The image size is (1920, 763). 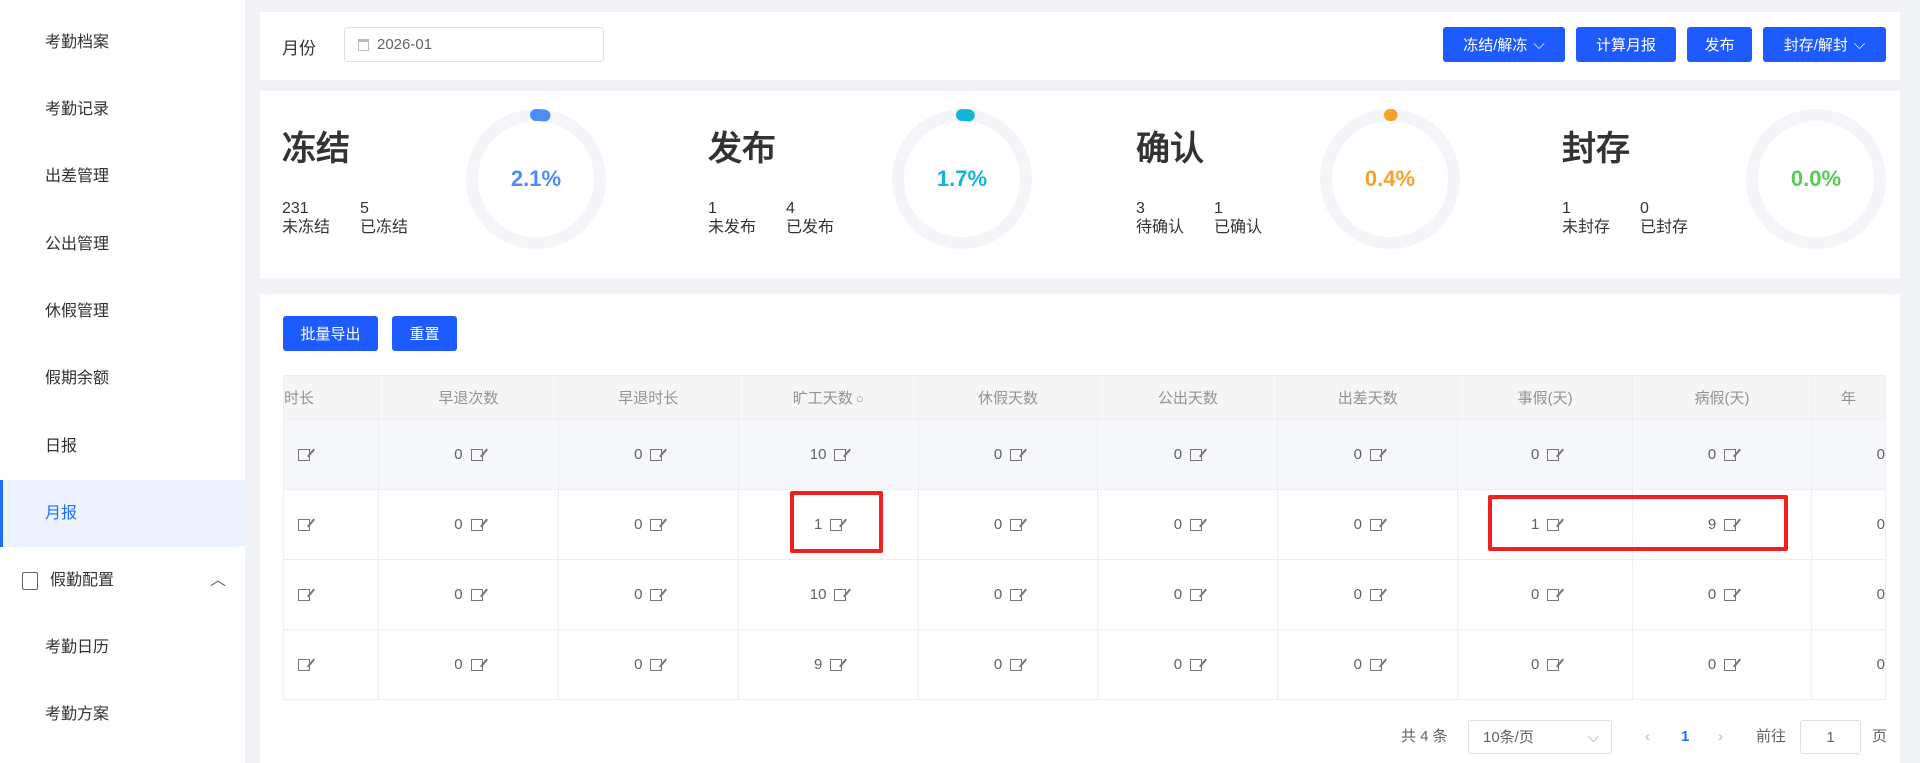 What do you see at coordinates (860, 398) in the screenshot?
I see `search-icon: ○` at bounding box center [860, 398].